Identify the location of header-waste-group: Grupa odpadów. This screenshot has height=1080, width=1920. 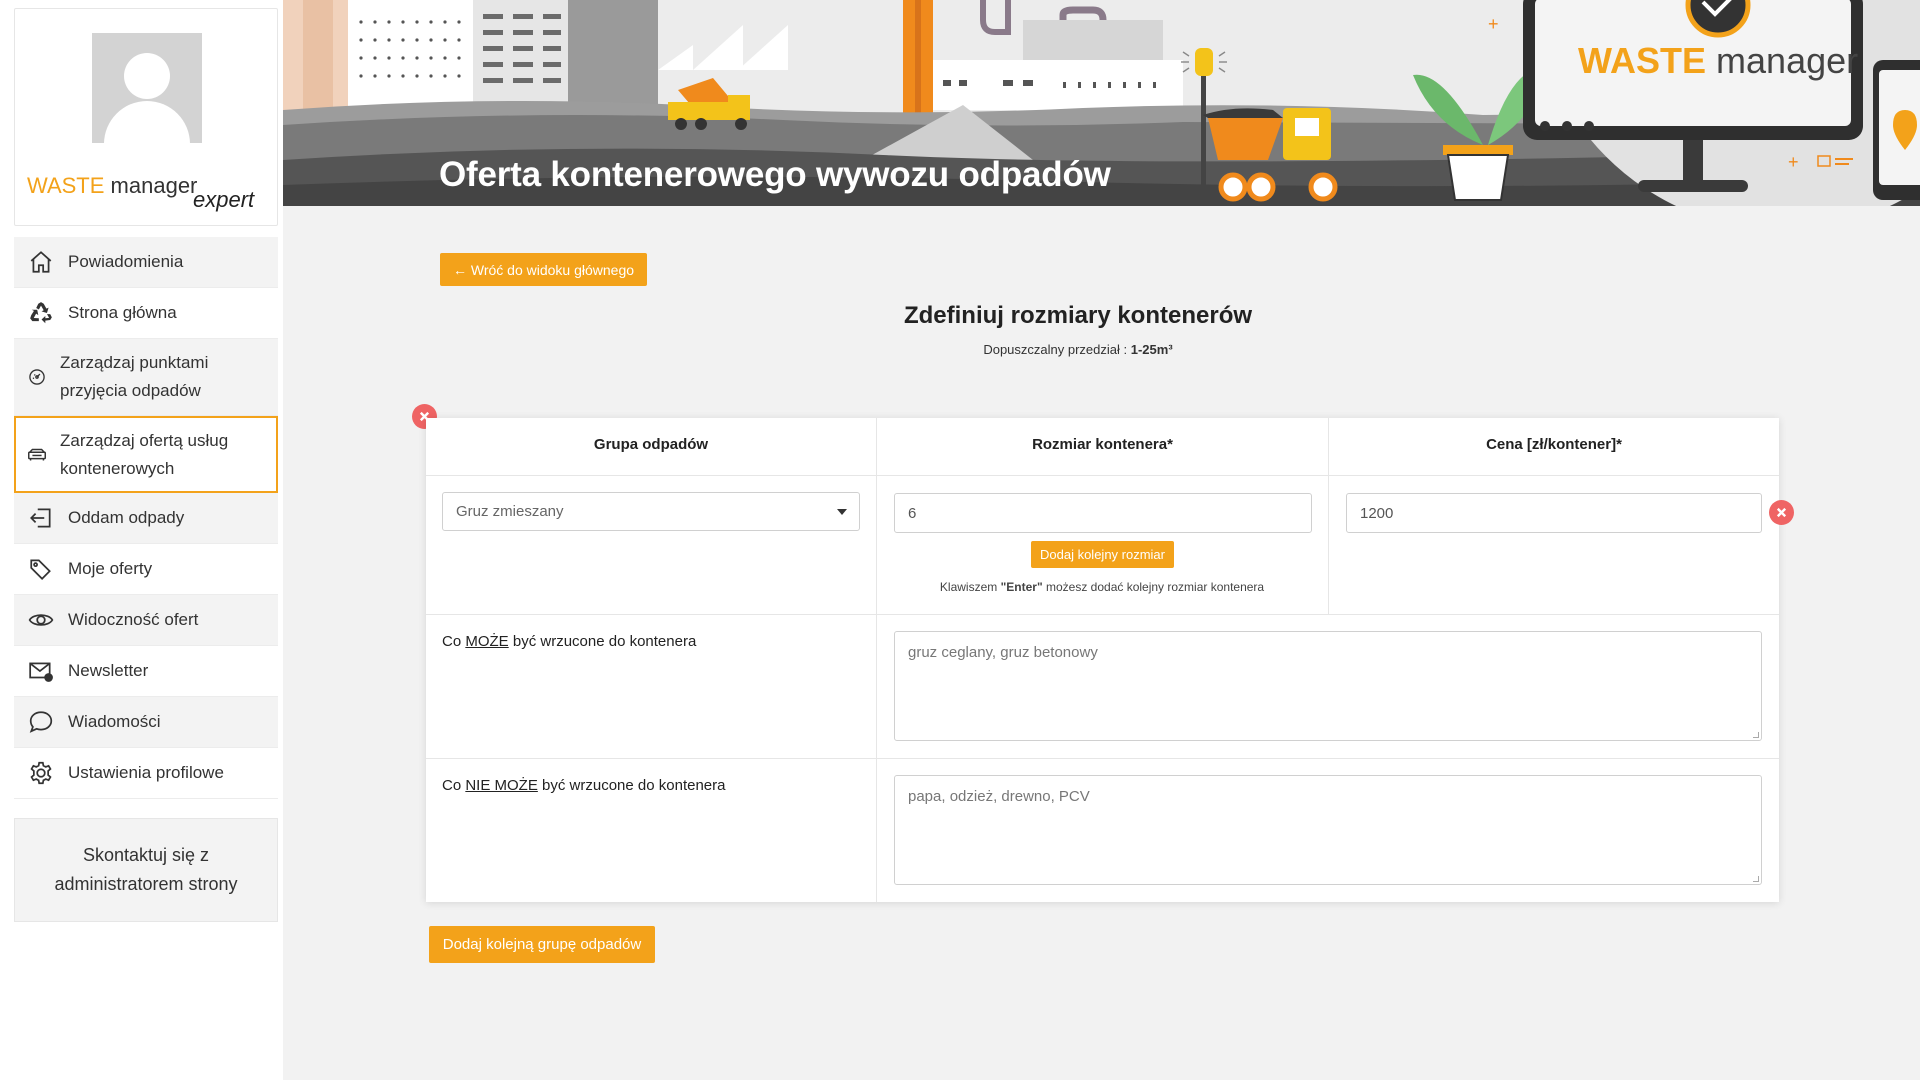
(651, 444).